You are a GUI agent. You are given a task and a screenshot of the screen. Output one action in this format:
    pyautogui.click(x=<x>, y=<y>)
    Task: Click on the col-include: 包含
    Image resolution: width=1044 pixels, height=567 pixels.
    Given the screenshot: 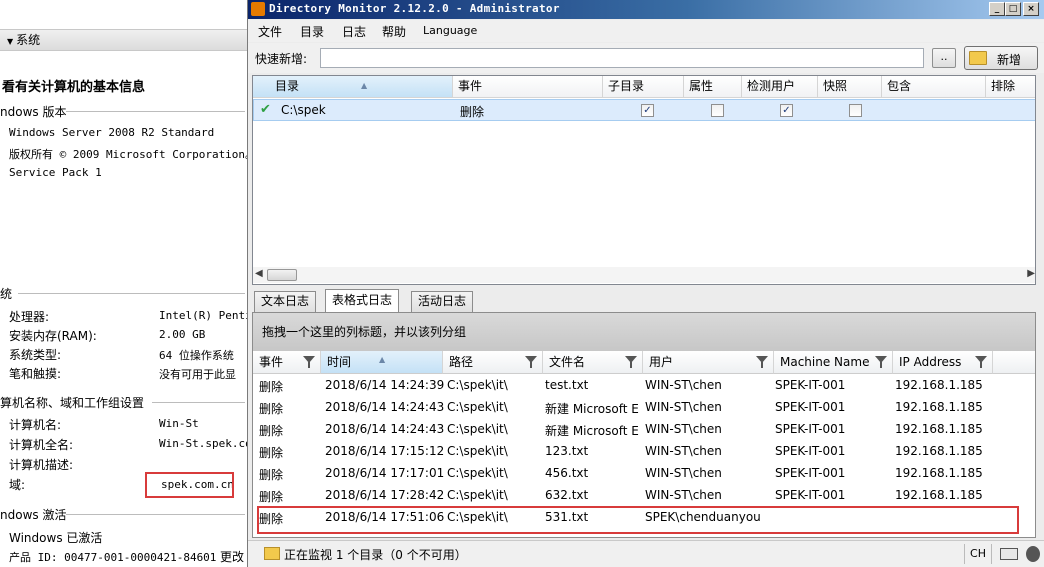 What is the action you would take?
    pyautogui.click(x=934, y=87)
    